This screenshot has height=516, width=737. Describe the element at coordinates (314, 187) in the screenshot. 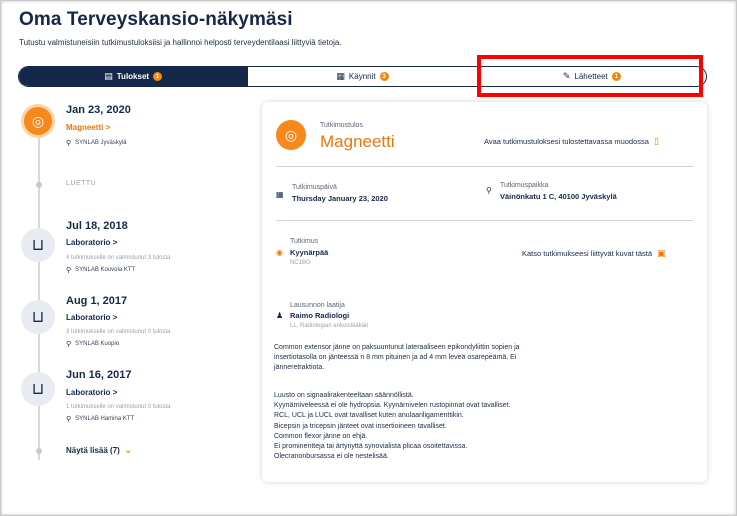

I see `date-label: Tutkimuspäivä` at that location.